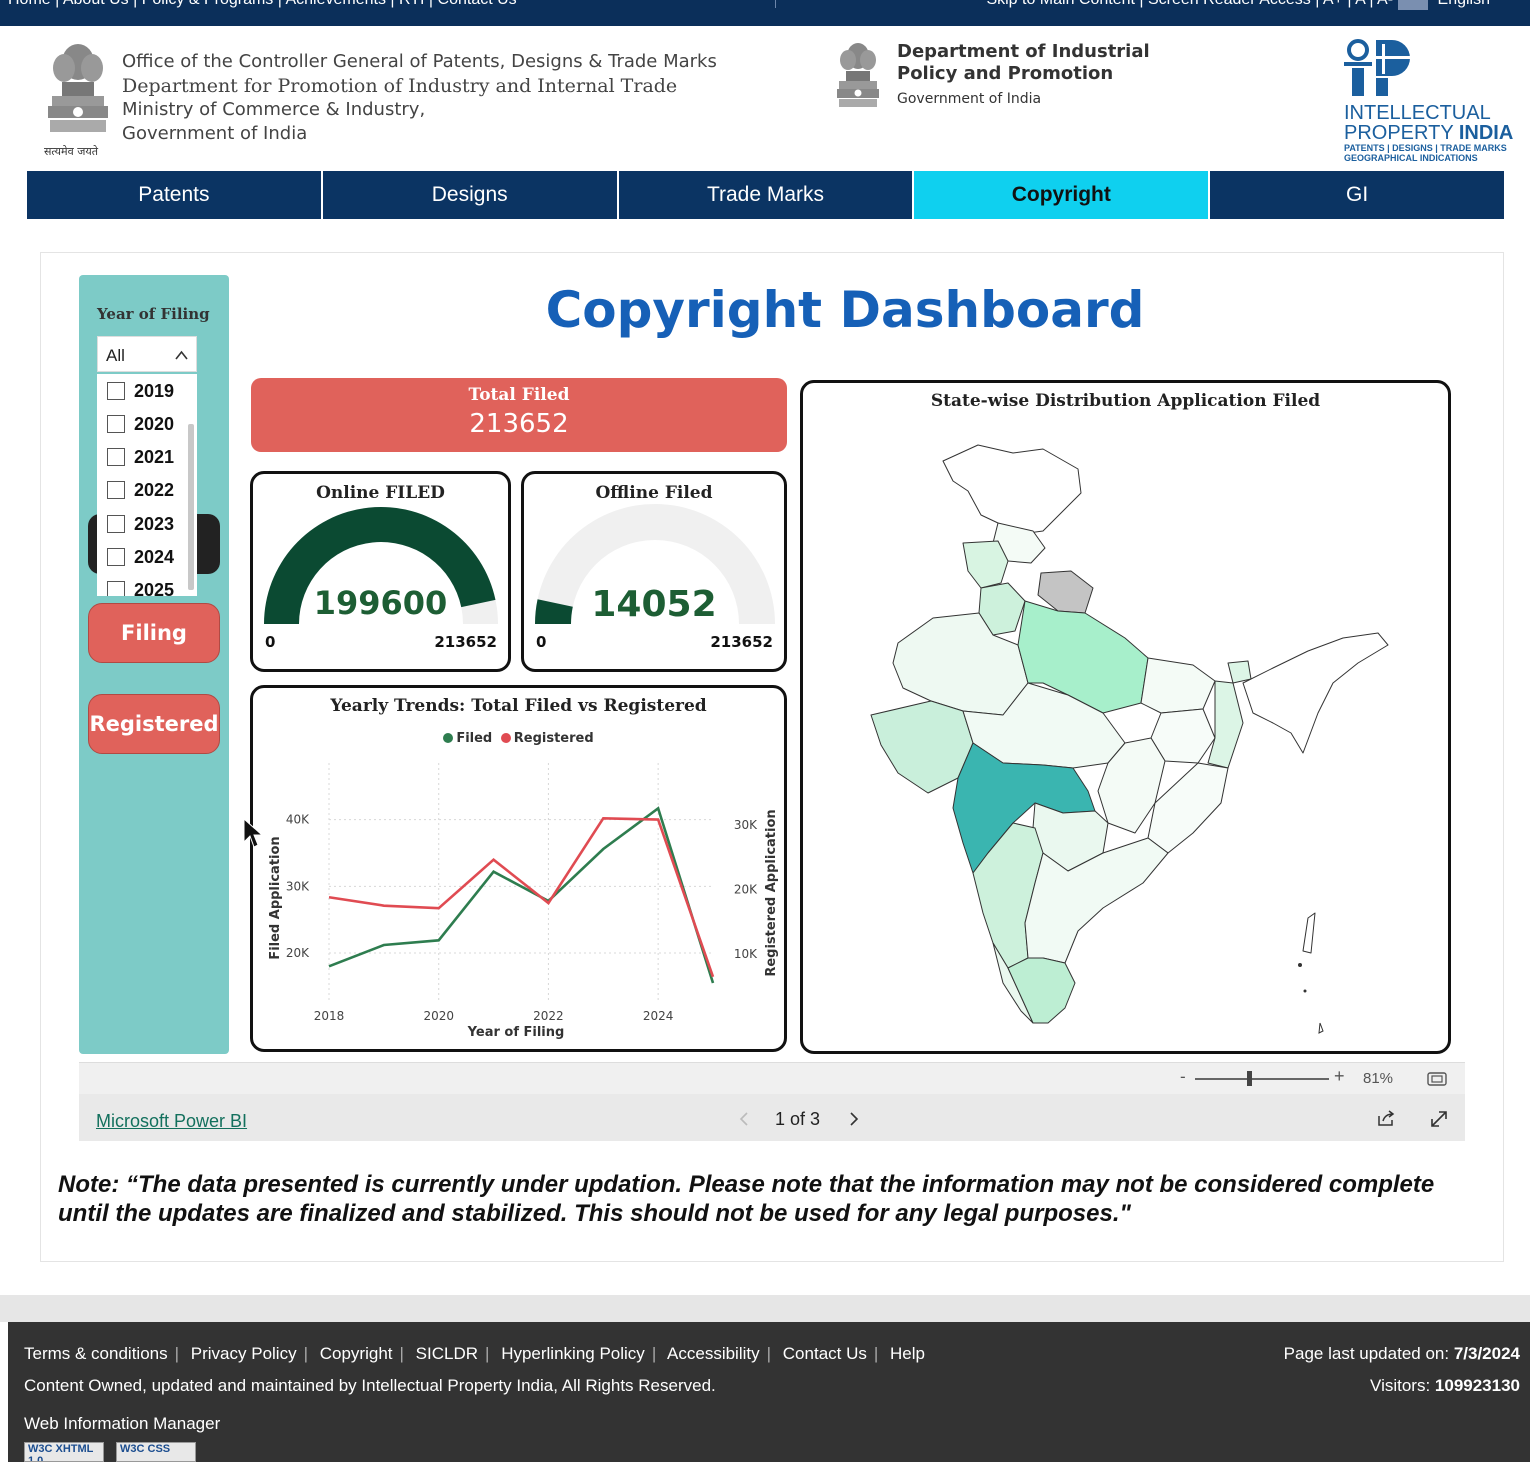 The height and width of the screenshot is (1462, 1530). What do you see at coordinates (71, 151) in the screenshot?
I see `national-motto: सत्यमेव जयते` at bounding box center [71, 151].